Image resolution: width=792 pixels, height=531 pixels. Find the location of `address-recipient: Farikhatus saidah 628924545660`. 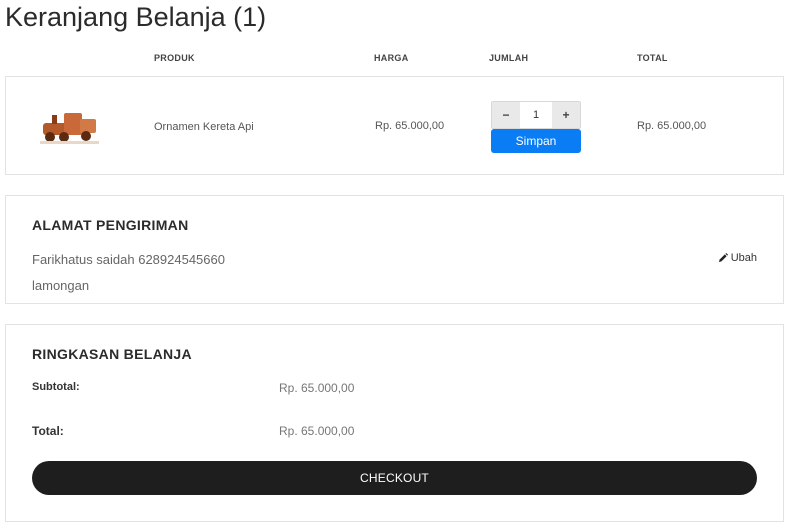

address-recipient: Farikhatus saidah 628924545660 is located at coordinates (128, 259).